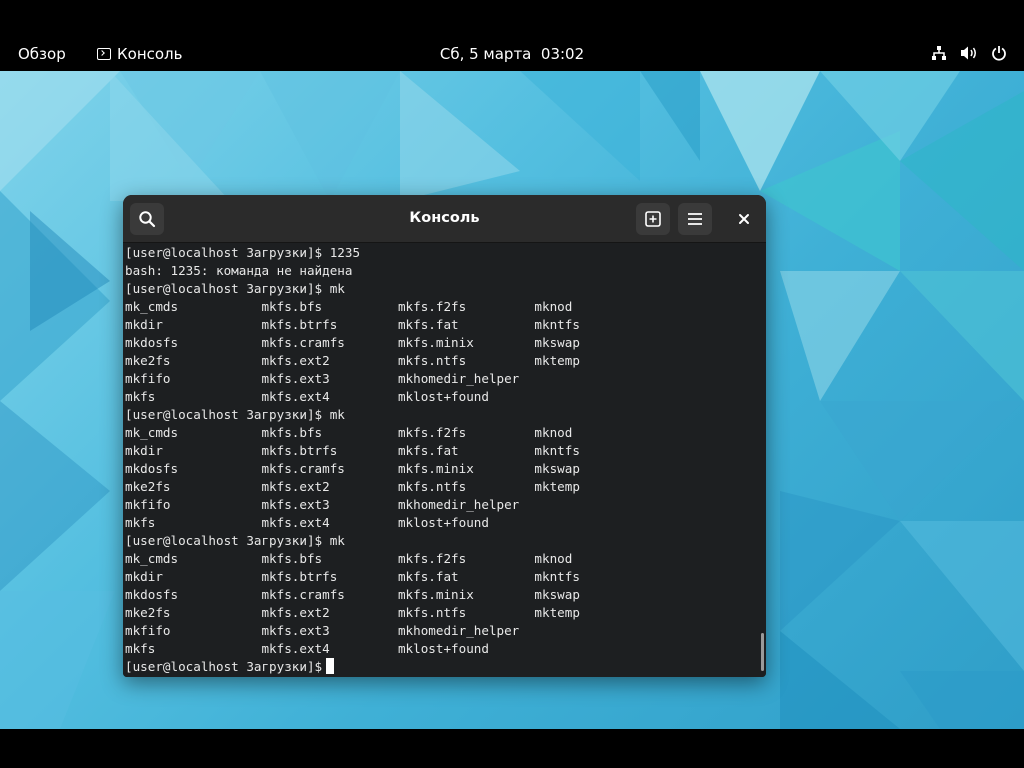 The image size is (1024, 768). I want to click on close-button, so click(744, 219).